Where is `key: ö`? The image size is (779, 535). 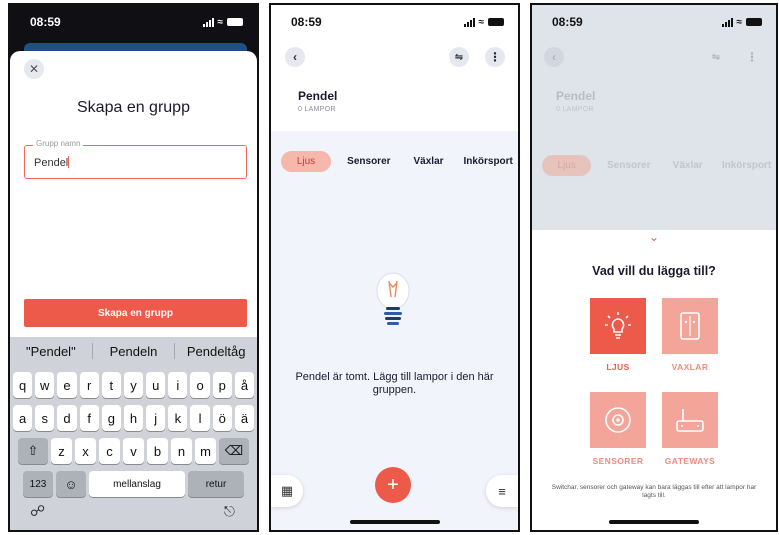
key: ö is located at coordinates (222, 418).